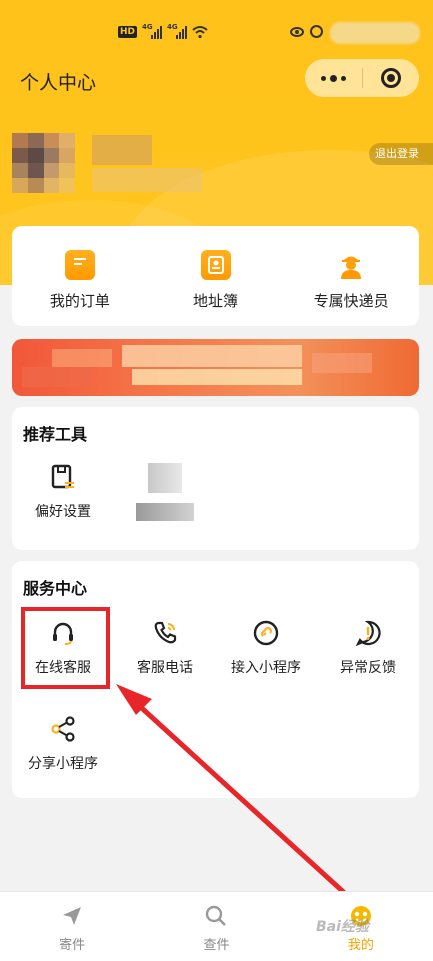 The width and height of the screenshot is (433, 961). I want to click on service-item-label: 接入小程序, so click(266, 668).